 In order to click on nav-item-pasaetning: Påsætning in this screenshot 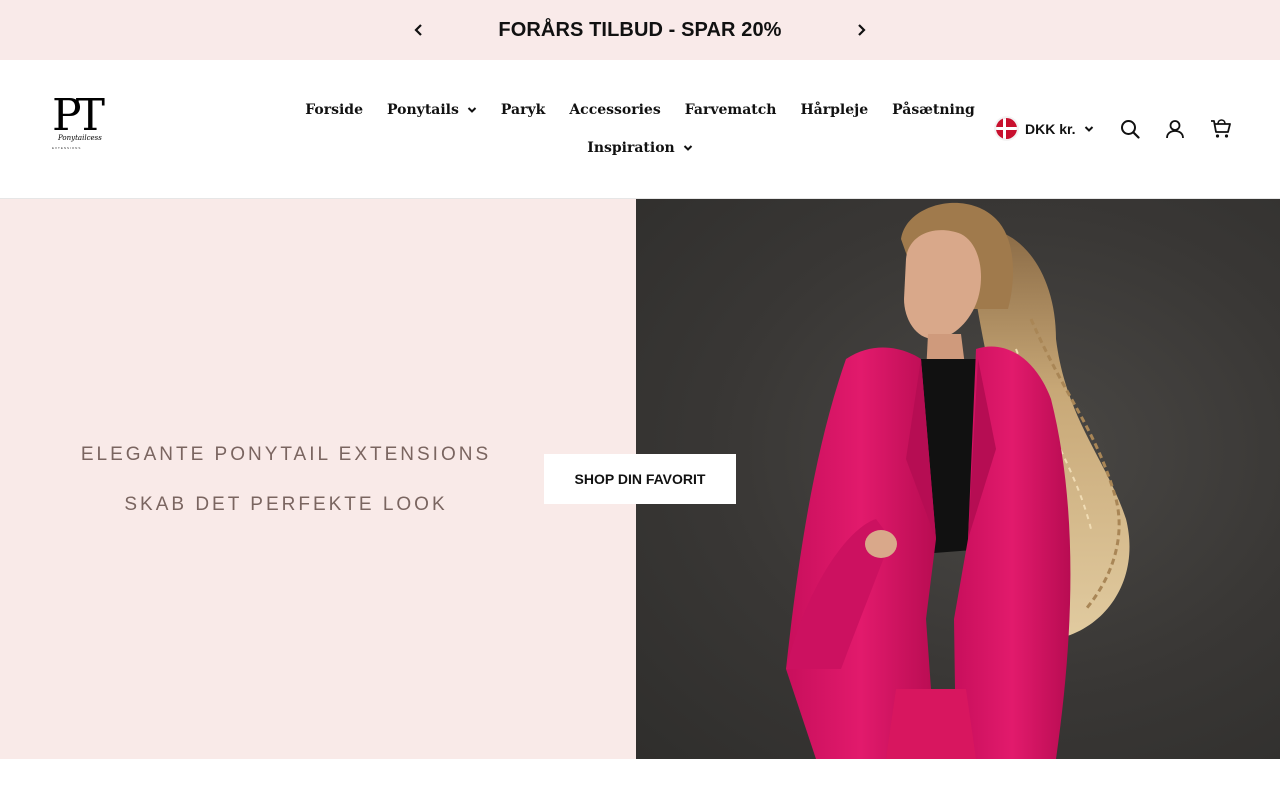, I will do `click(933, 110)`.